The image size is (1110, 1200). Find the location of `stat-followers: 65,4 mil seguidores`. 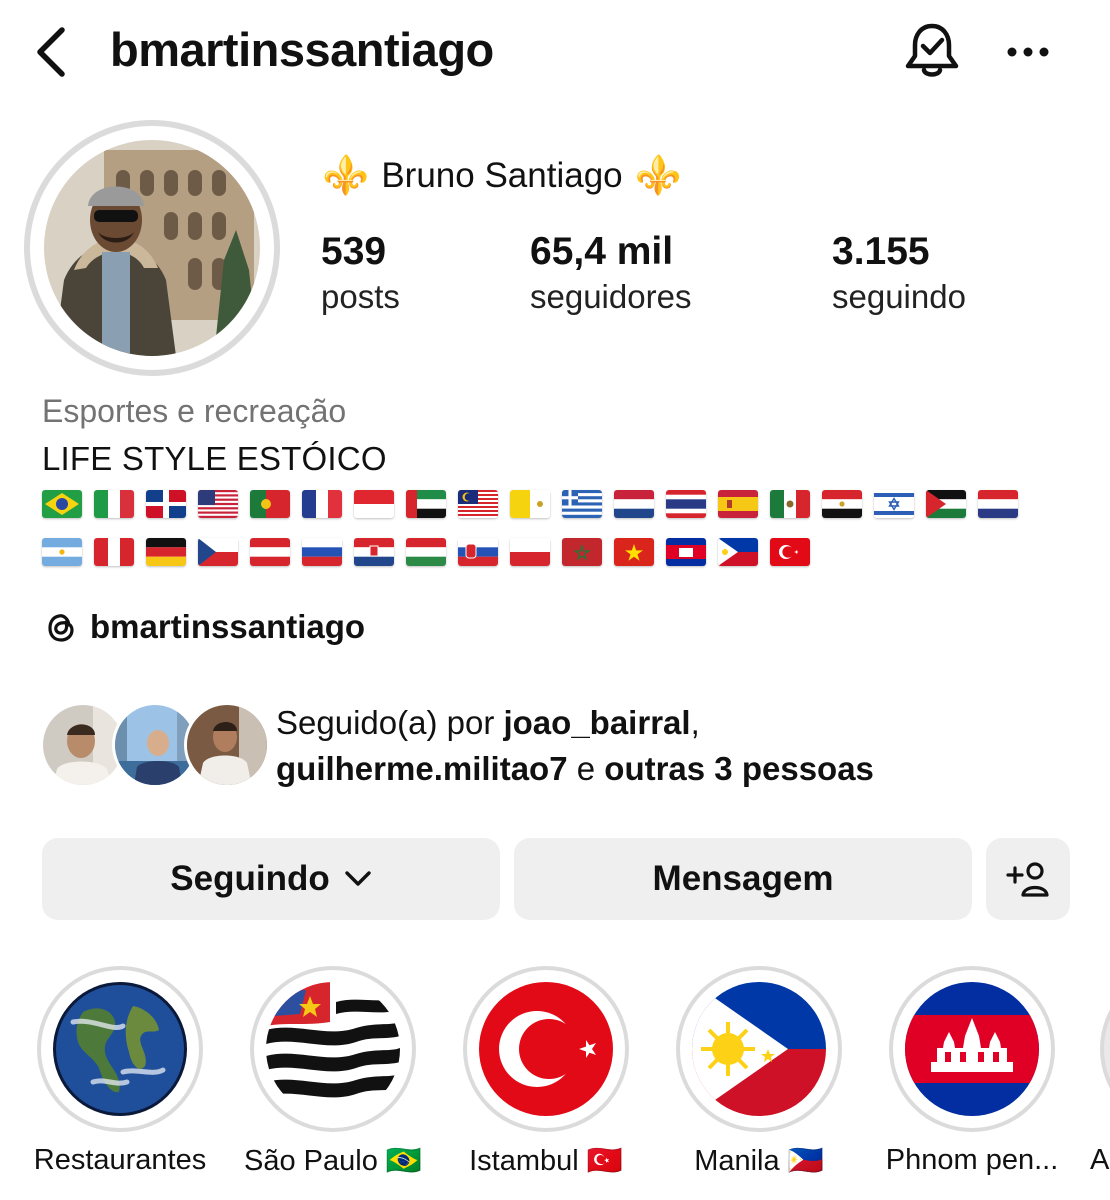

stat-followers: 65,4 mil seguidores is located at coordinates (610, 273).